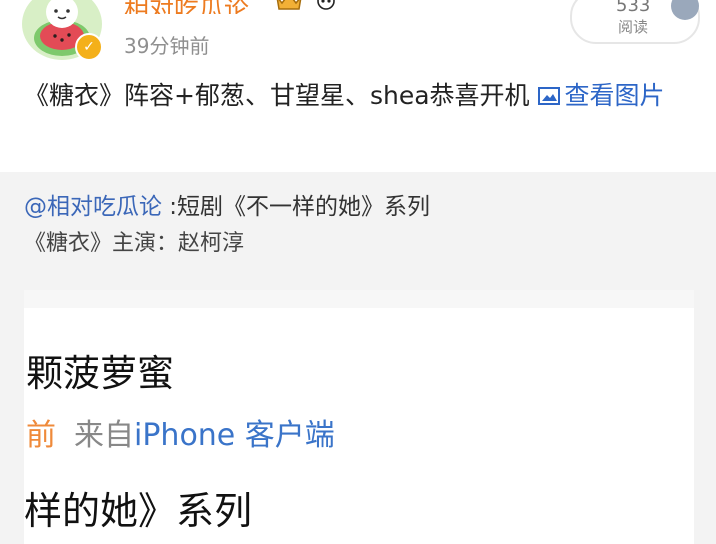  Describe the element at coordinates (549, 96) in the screenshot. I see `image-icon` at that location.